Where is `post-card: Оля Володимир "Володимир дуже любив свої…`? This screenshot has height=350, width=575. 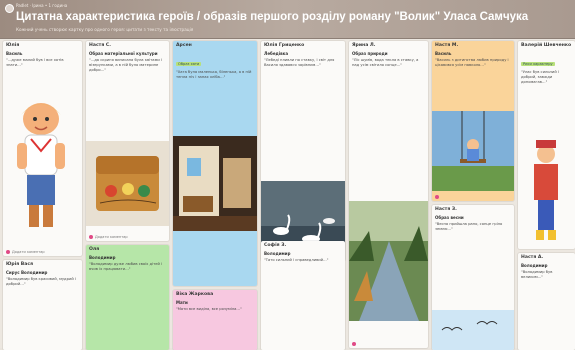
post-card: Оля Володимир "Володимир дуже любив свої… is located at coordinates (127, 297).